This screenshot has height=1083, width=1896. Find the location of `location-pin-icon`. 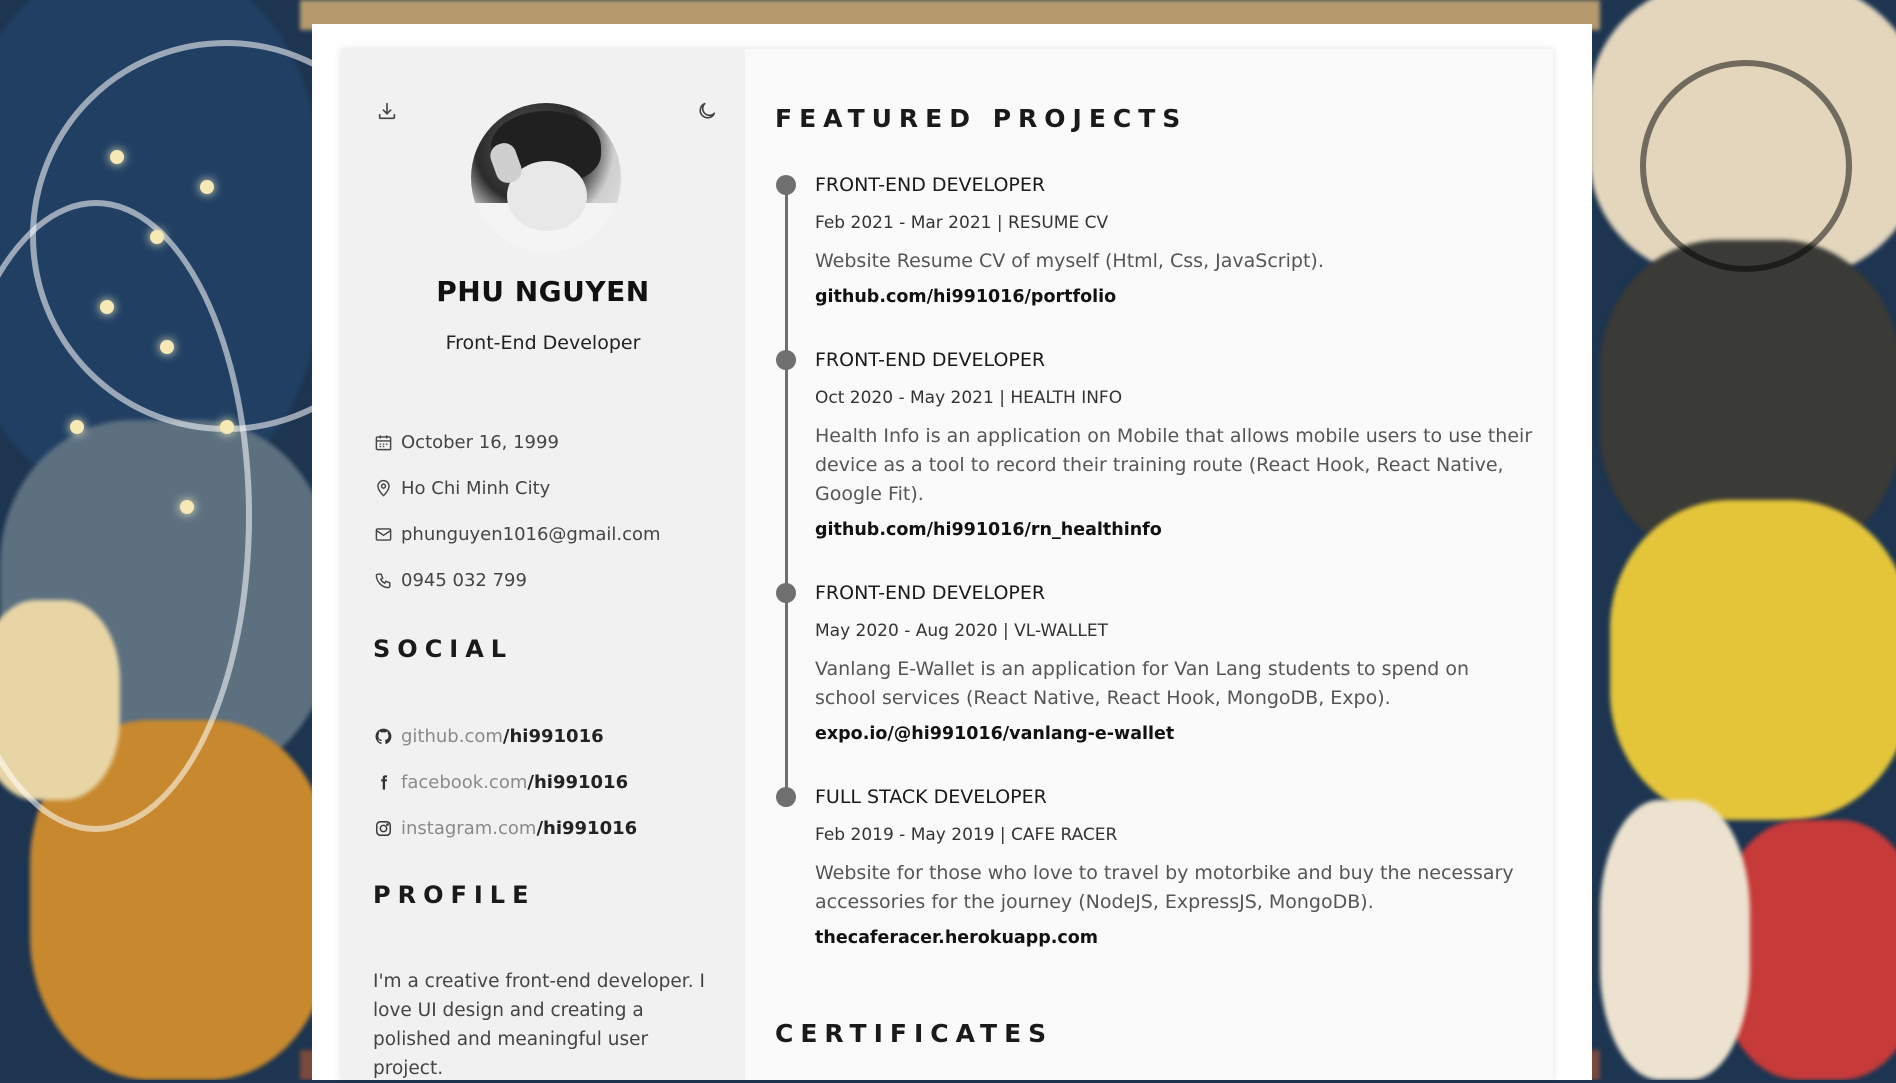

location-pin-icon is located at coordinates (383, 488).